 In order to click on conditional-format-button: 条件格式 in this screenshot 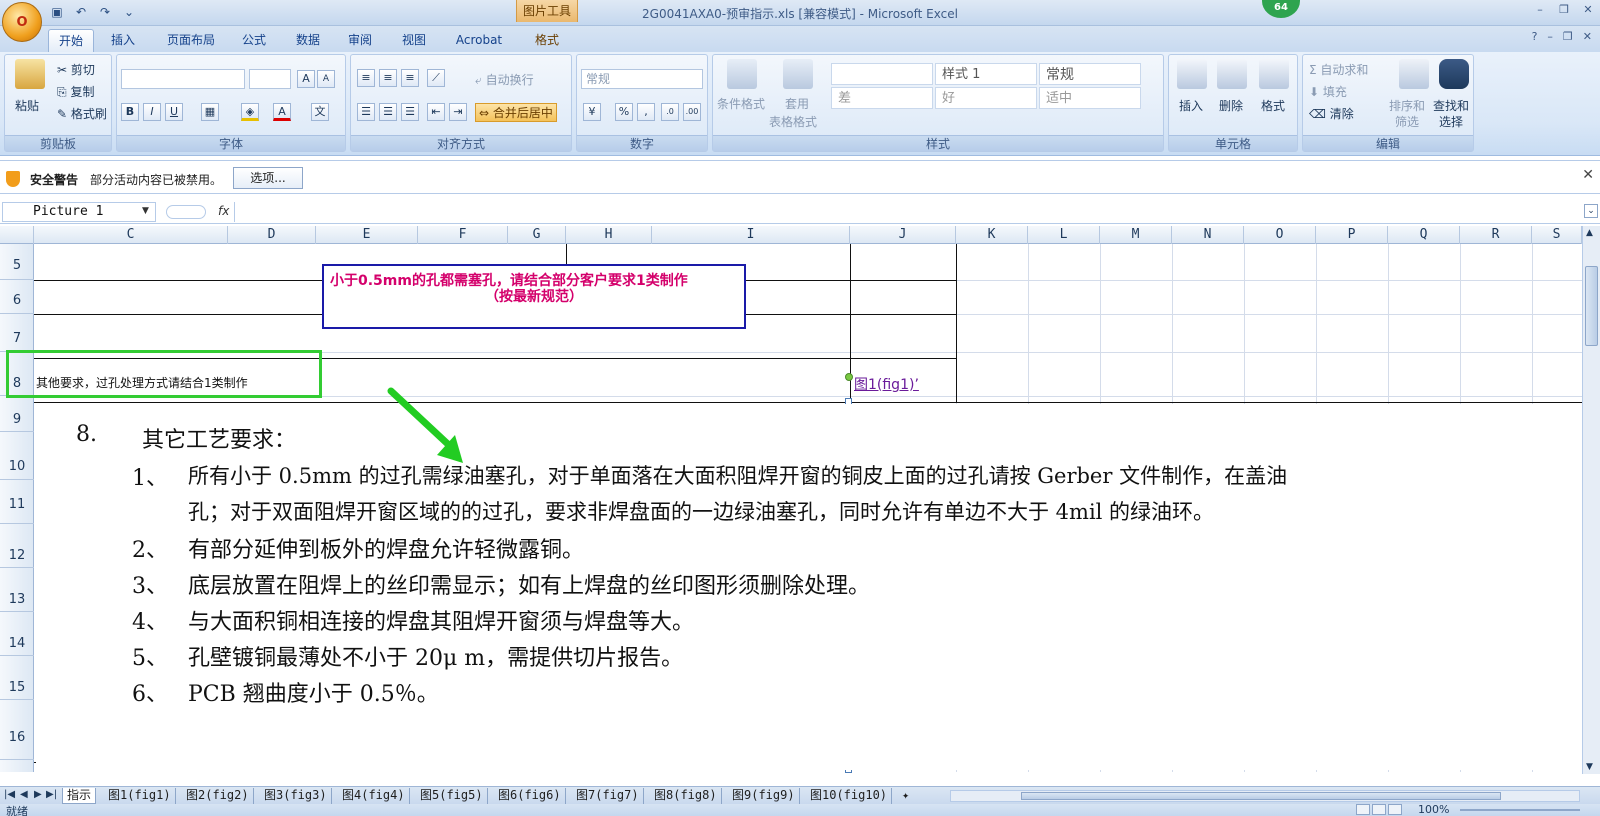, I will do `click(741, 103)`.